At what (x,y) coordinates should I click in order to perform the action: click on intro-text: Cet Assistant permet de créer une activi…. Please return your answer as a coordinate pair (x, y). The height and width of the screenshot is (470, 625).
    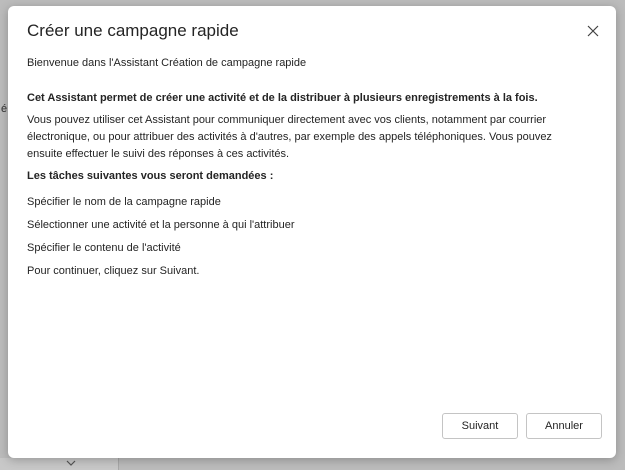
    Looking at the image, I should click on (282, 98).